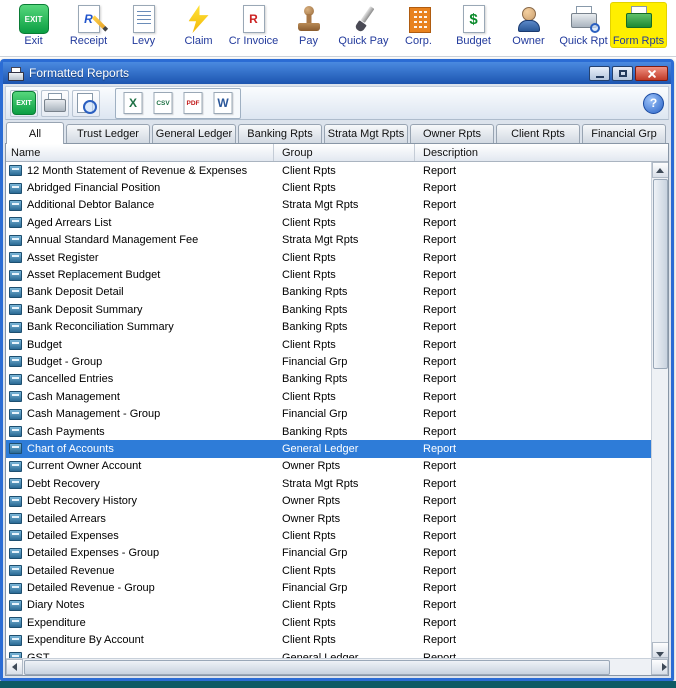  I want to click on tab-banking-rpts: Banking Rpts, so click(280, 133).